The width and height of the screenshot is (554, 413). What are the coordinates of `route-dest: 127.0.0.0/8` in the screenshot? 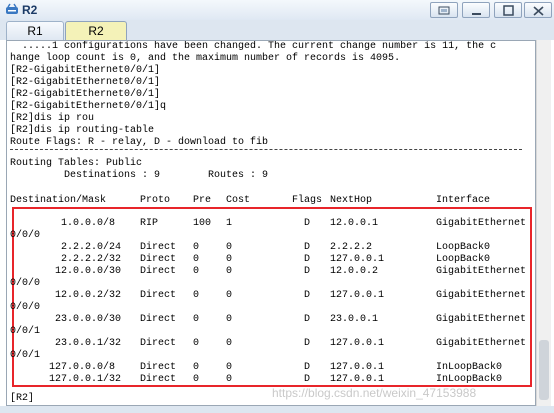 It's located at (82, 367).